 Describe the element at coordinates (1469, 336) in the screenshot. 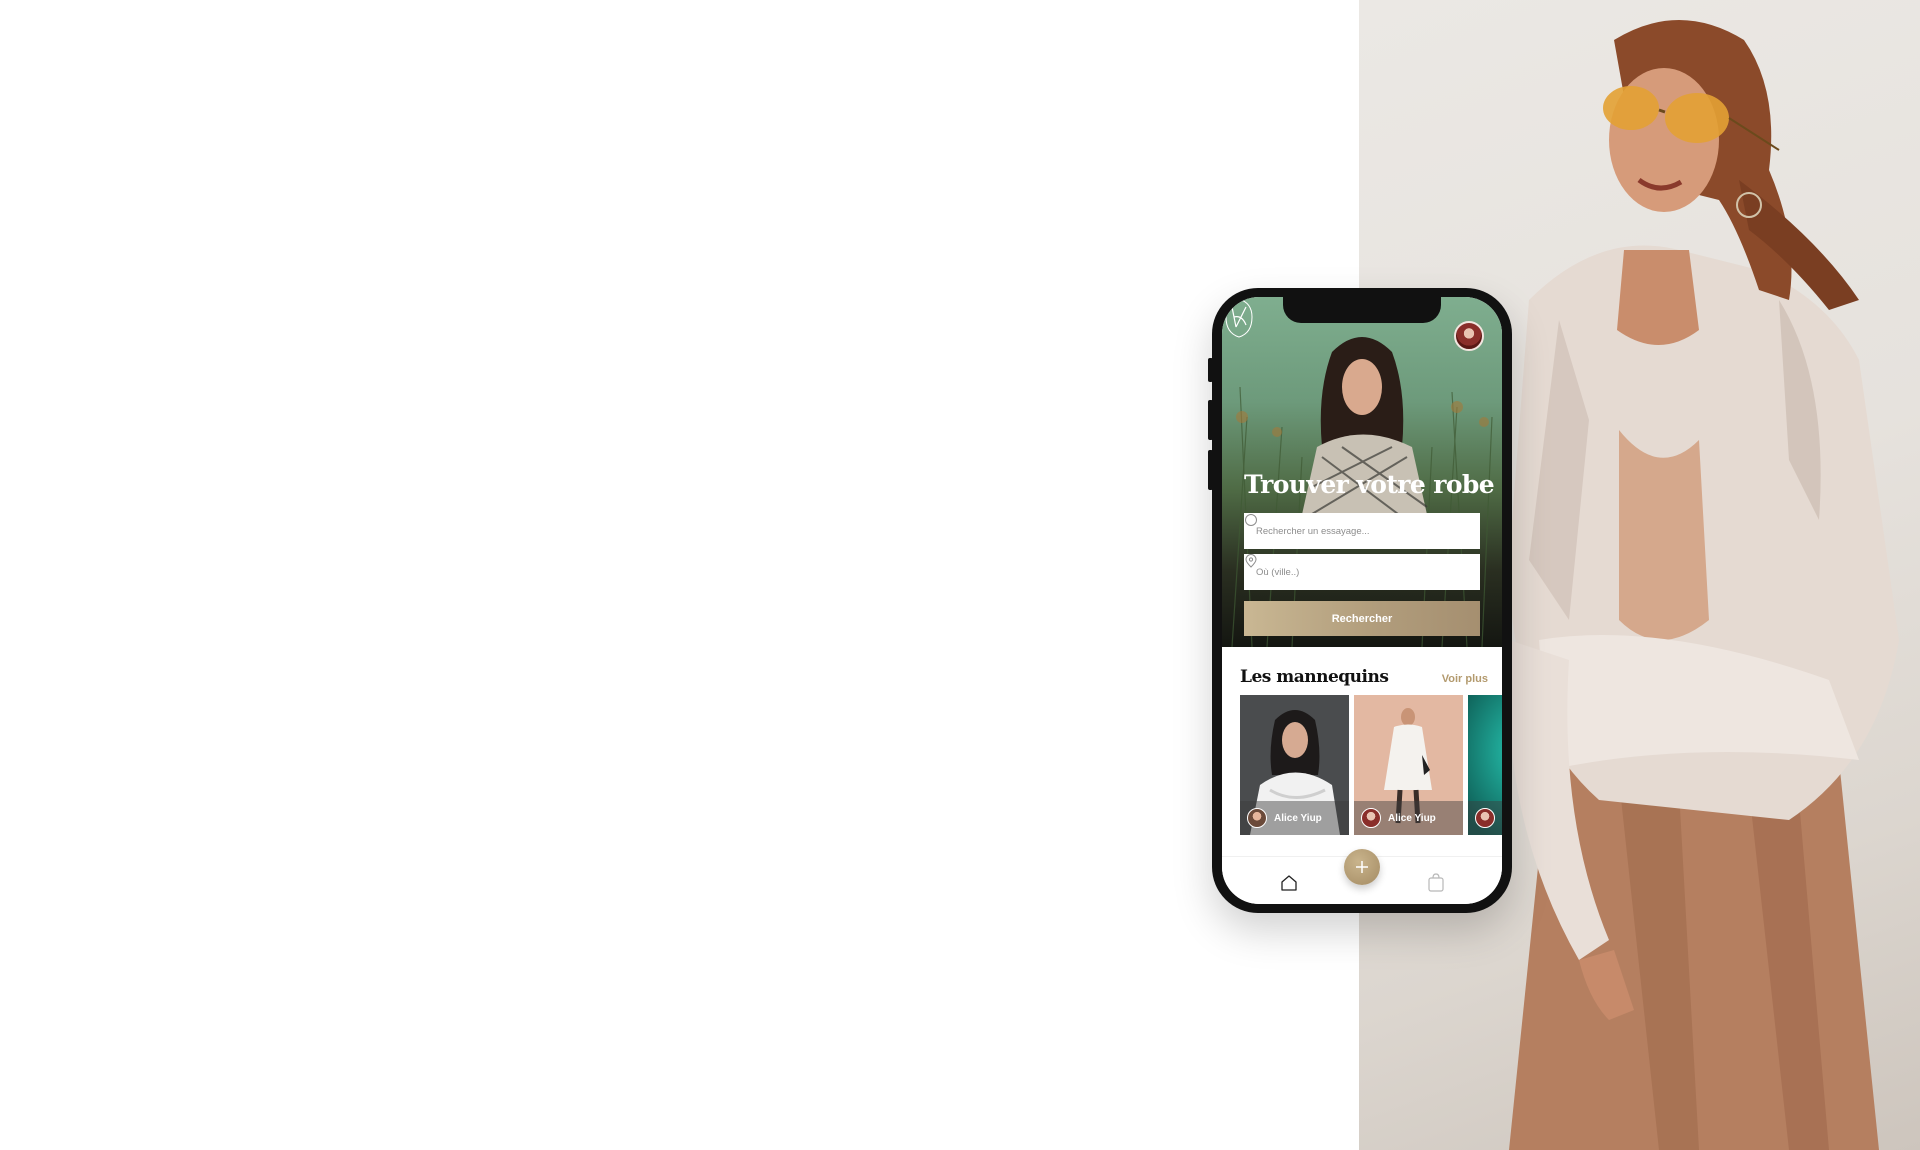

I see `user-avatar` at that location.